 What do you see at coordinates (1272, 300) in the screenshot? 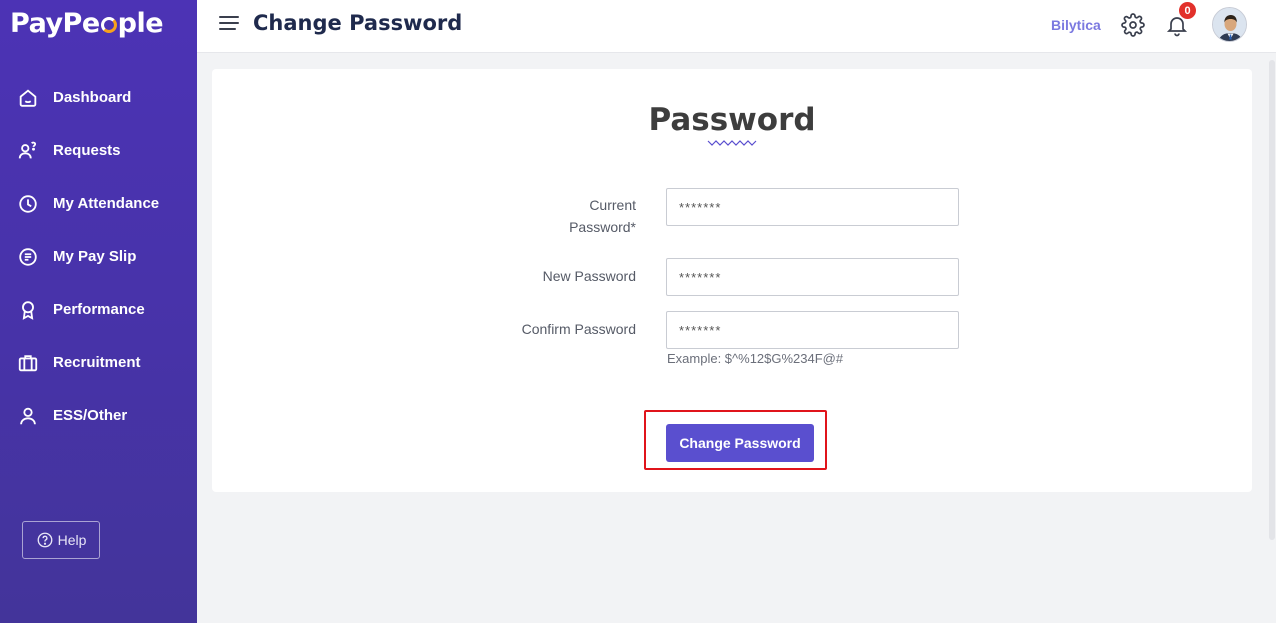
I see `scrollbar-thumb` at bounding box center [1272, 300].